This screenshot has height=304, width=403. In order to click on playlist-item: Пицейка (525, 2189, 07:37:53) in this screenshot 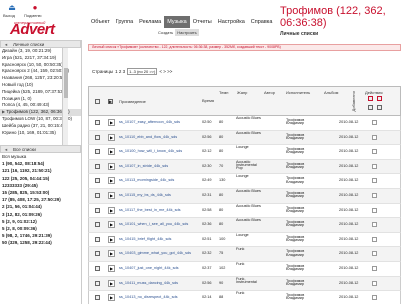, I will do `click(40, 92)`.